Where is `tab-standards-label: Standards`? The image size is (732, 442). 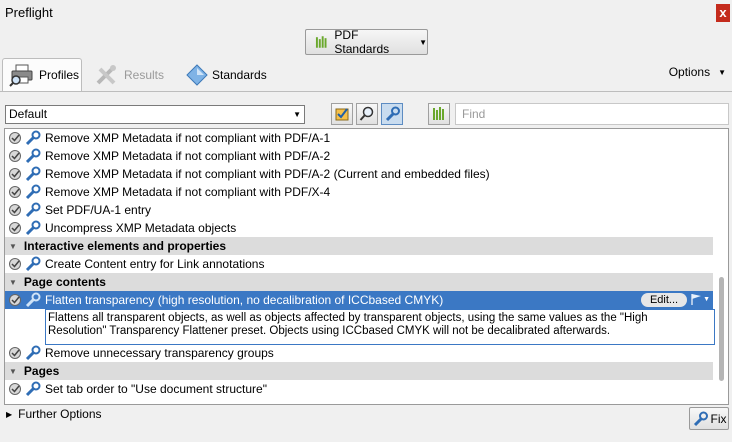 tab-standards-label: Standards is located at coordinates (239, 74).